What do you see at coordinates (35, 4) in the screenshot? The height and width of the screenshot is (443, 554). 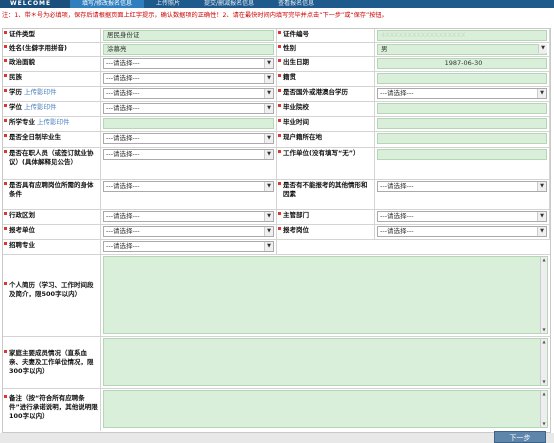 I see `welcome-label: WELCOME` at bounding box center [35, 4].